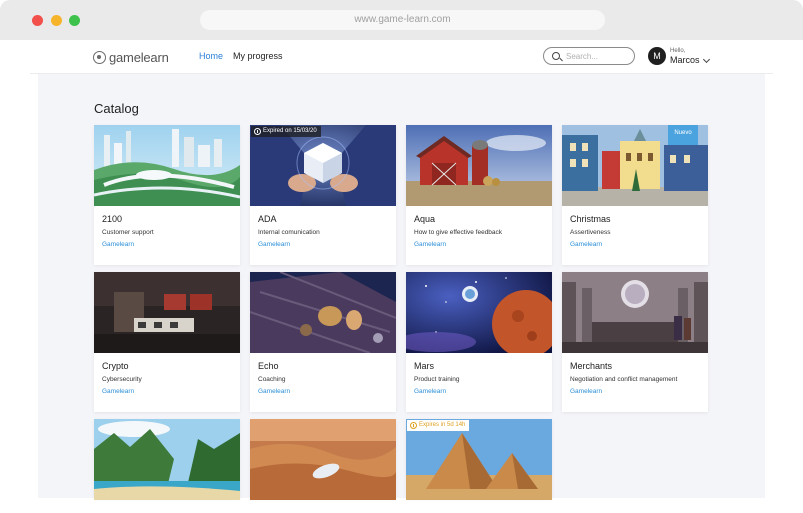  What do you see at coordinates (139, 57) in the screenshot?
I see `logo-text: gamelearn` at bounding box center [139, 57].